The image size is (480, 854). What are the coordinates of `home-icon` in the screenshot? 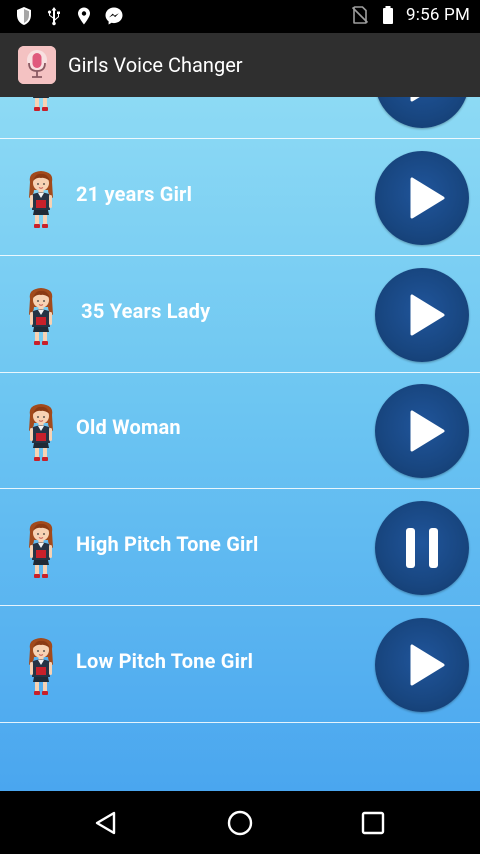 It's located at (240, 823).